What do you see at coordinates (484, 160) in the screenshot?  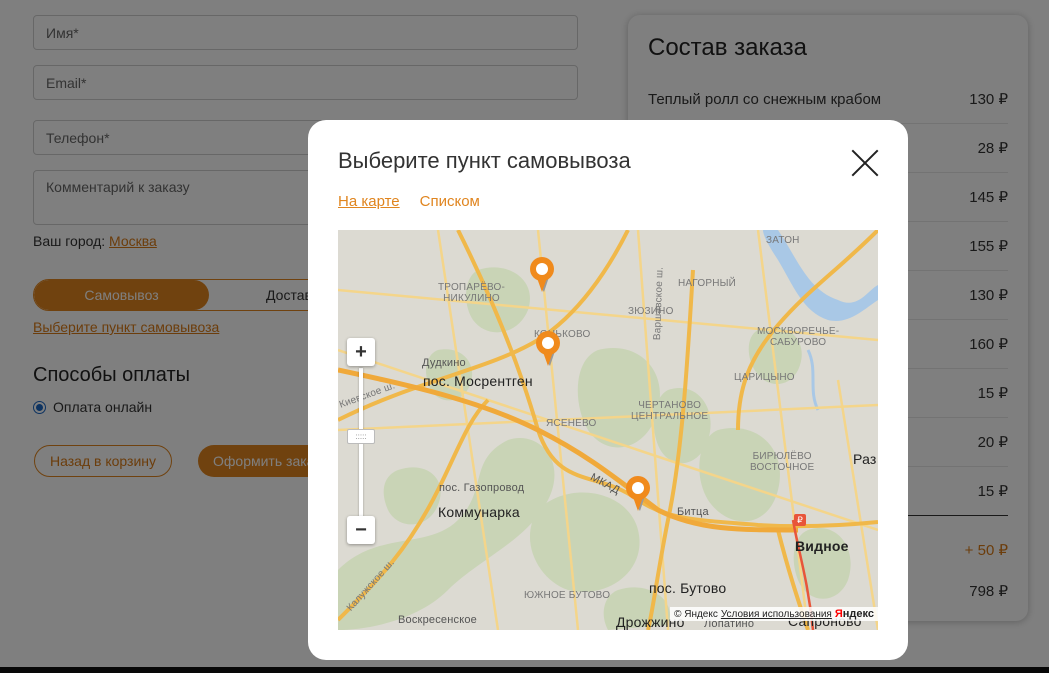 I see `modal-title: Выберите пункт самовывоза` at bounding box center [484, 160].